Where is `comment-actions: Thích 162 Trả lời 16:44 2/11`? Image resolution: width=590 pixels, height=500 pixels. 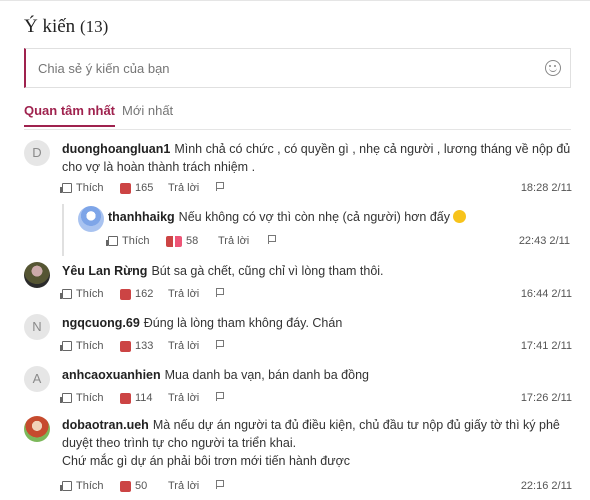 comment-actions: Thích 162 Trả lời 16:44 2/11 is located at coordinates (316, 295).